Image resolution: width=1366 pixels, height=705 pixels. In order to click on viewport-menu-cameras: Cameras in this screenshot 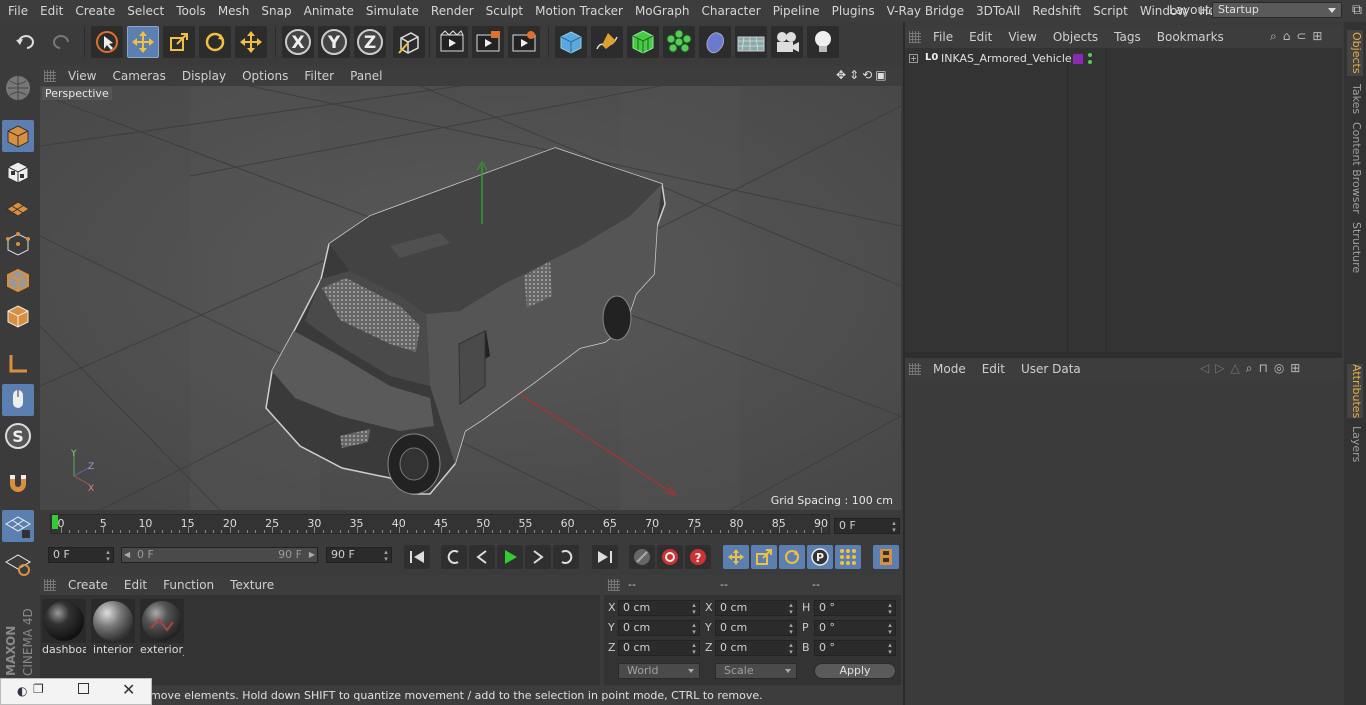, I will do `click(138, 76)`.